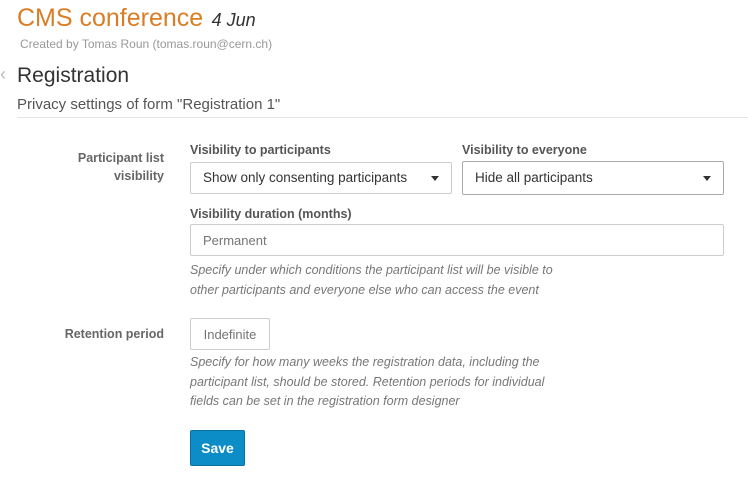 This screenshot has width=748, height=486. I want to click on back-arrow-icon: ‹, so click(6, 74).